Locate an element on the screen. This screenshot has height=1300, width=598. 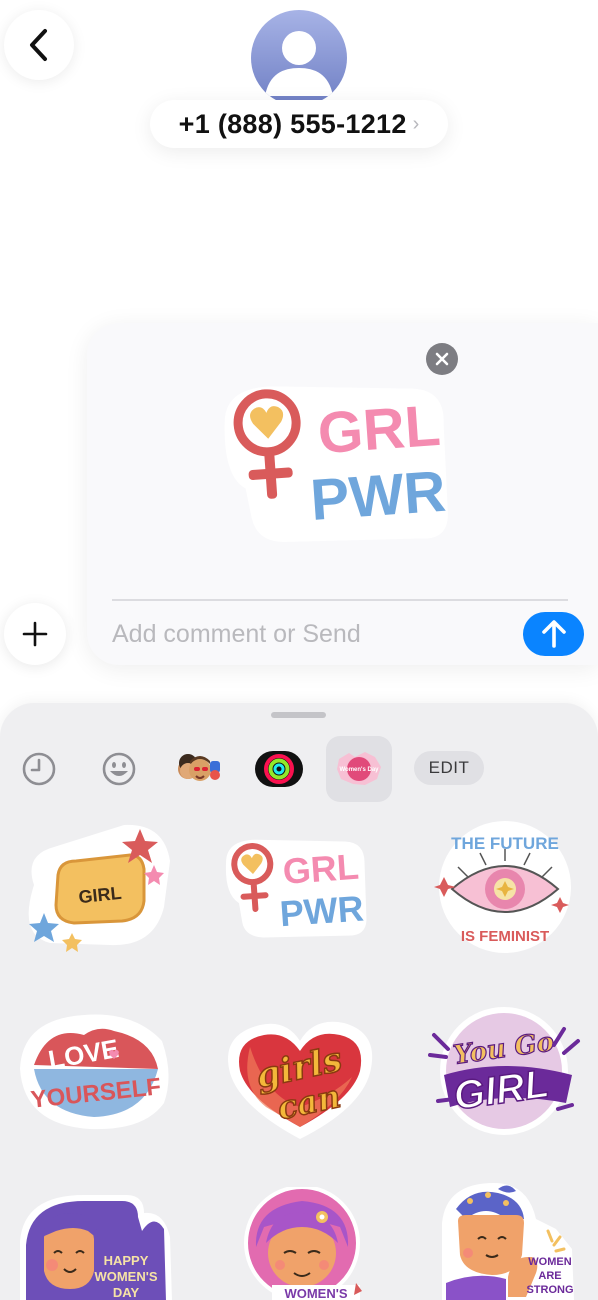
sticker-happy-womens-day: HAPPY WOMEN'S DAY is located at coordinates (94, 1245).